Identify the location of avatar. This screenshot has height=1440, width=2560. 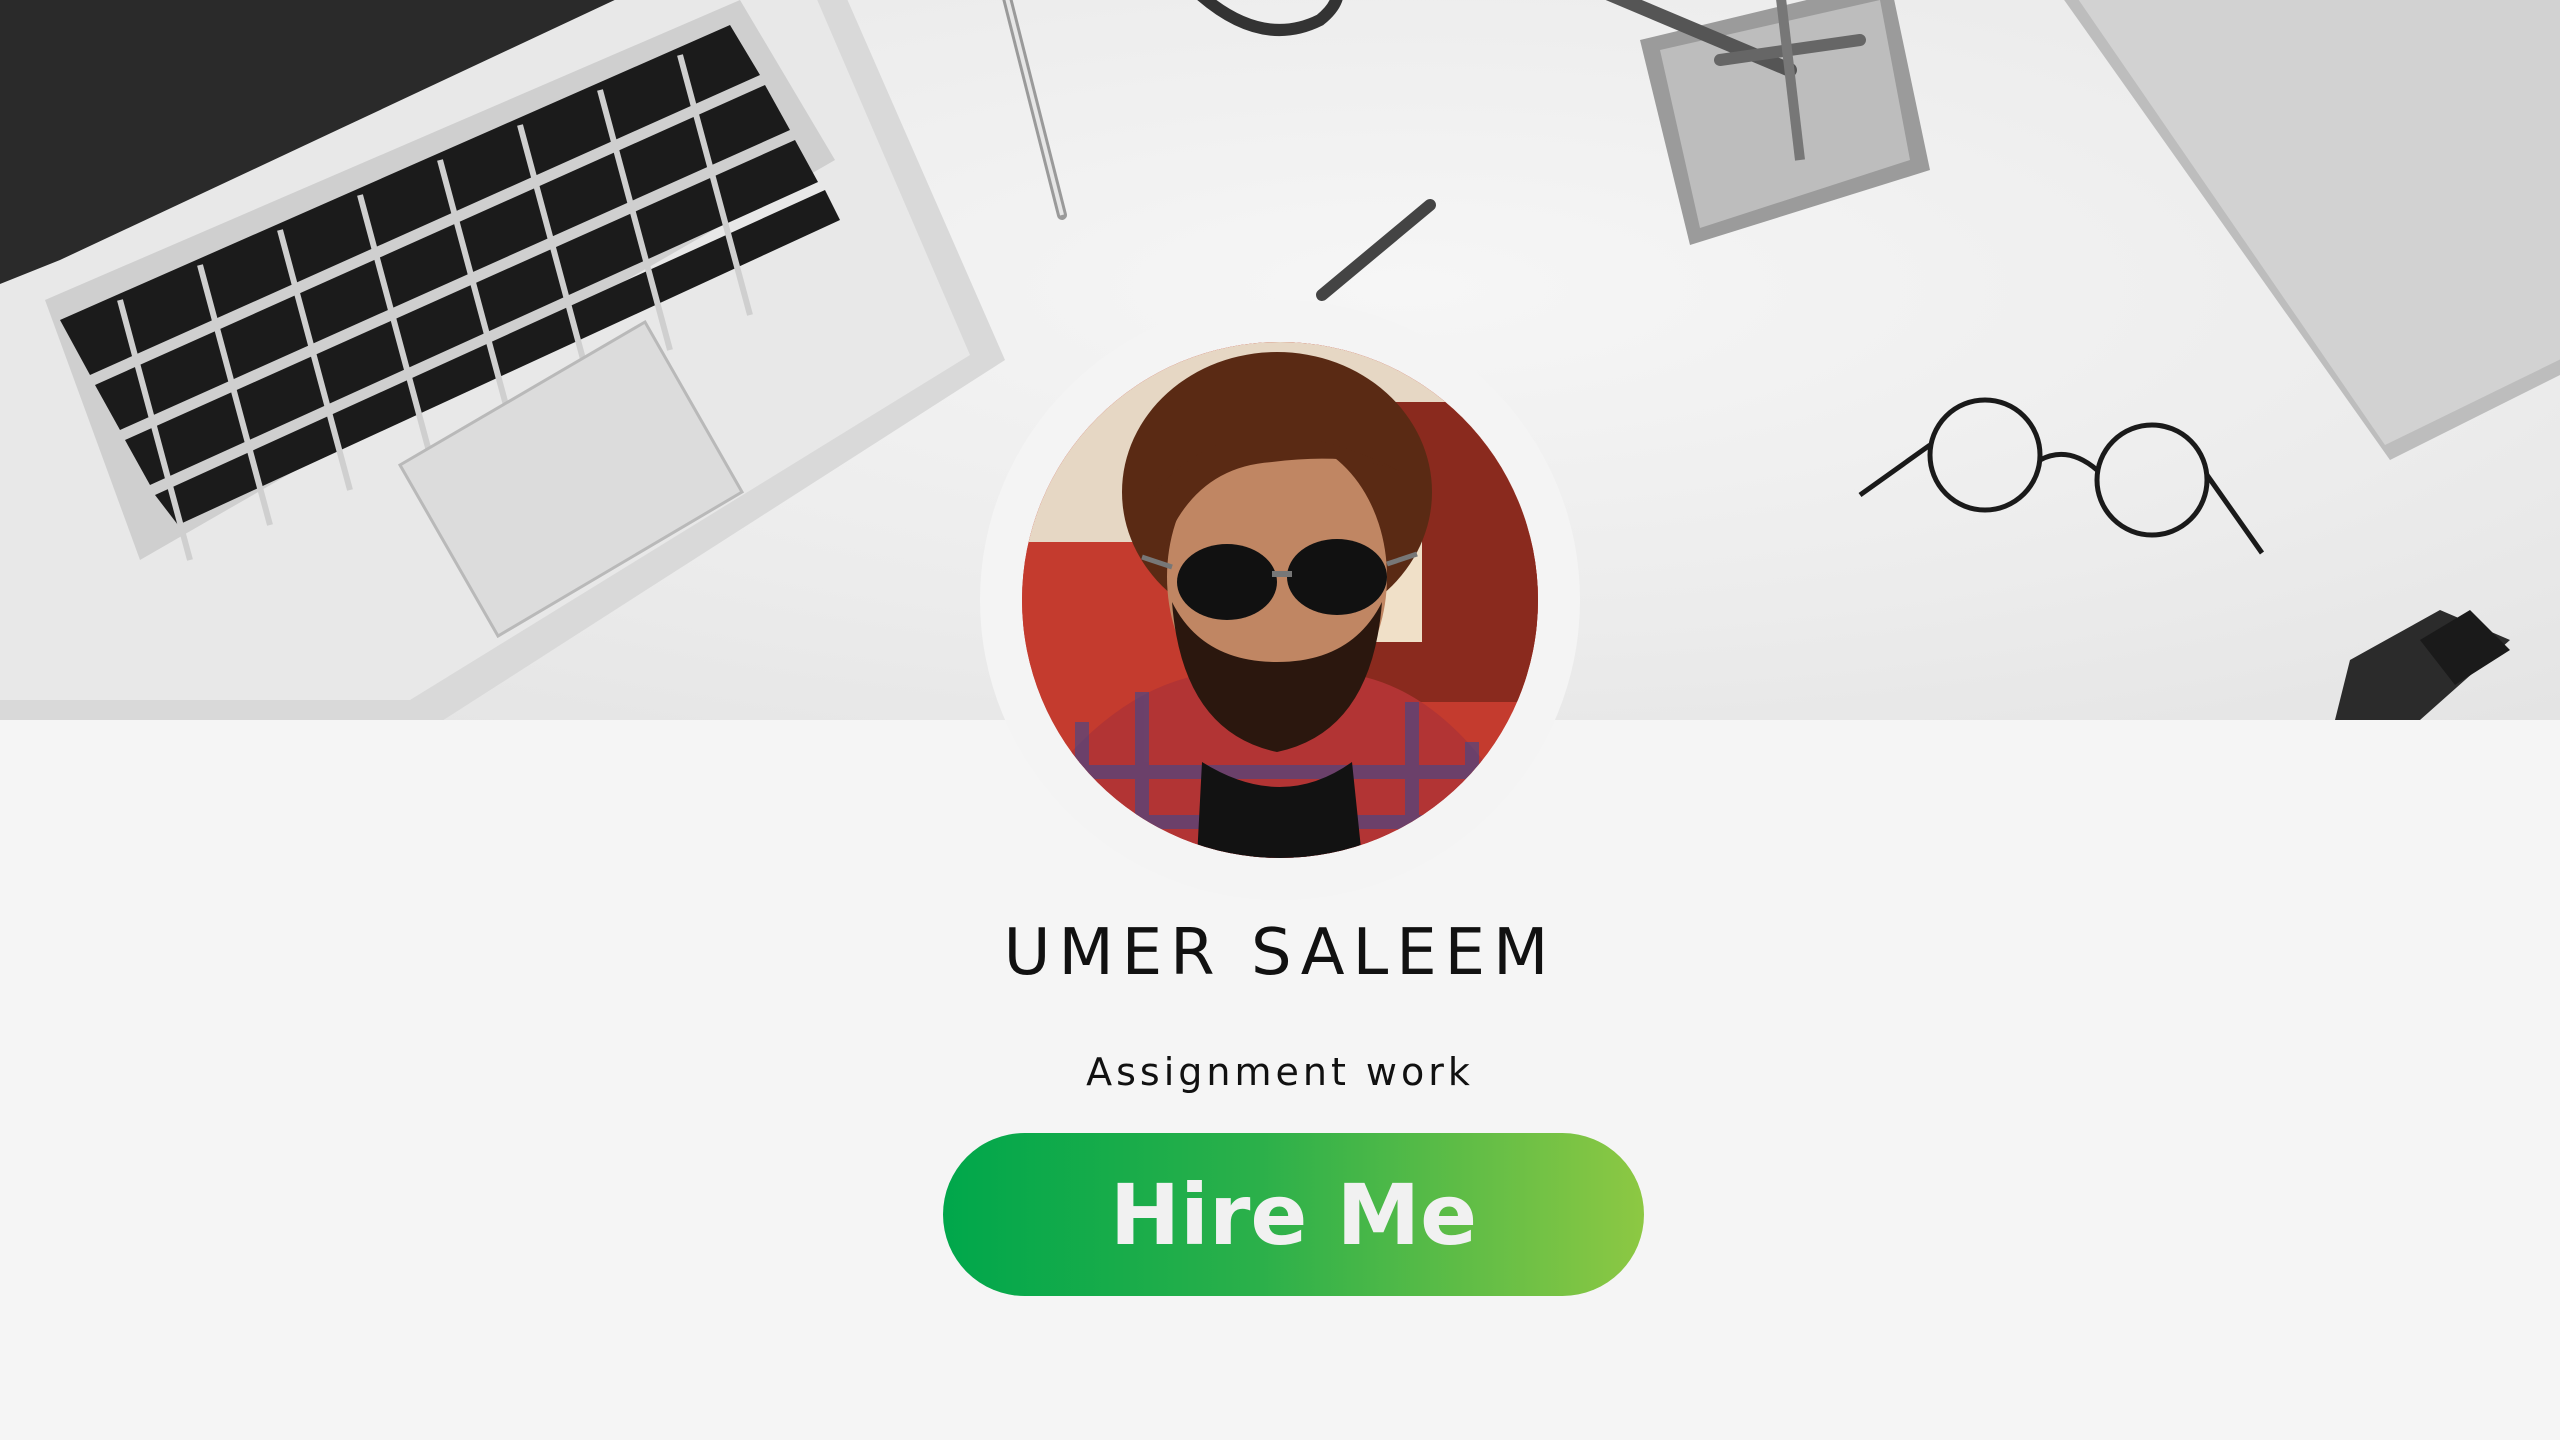
(1280, 600).